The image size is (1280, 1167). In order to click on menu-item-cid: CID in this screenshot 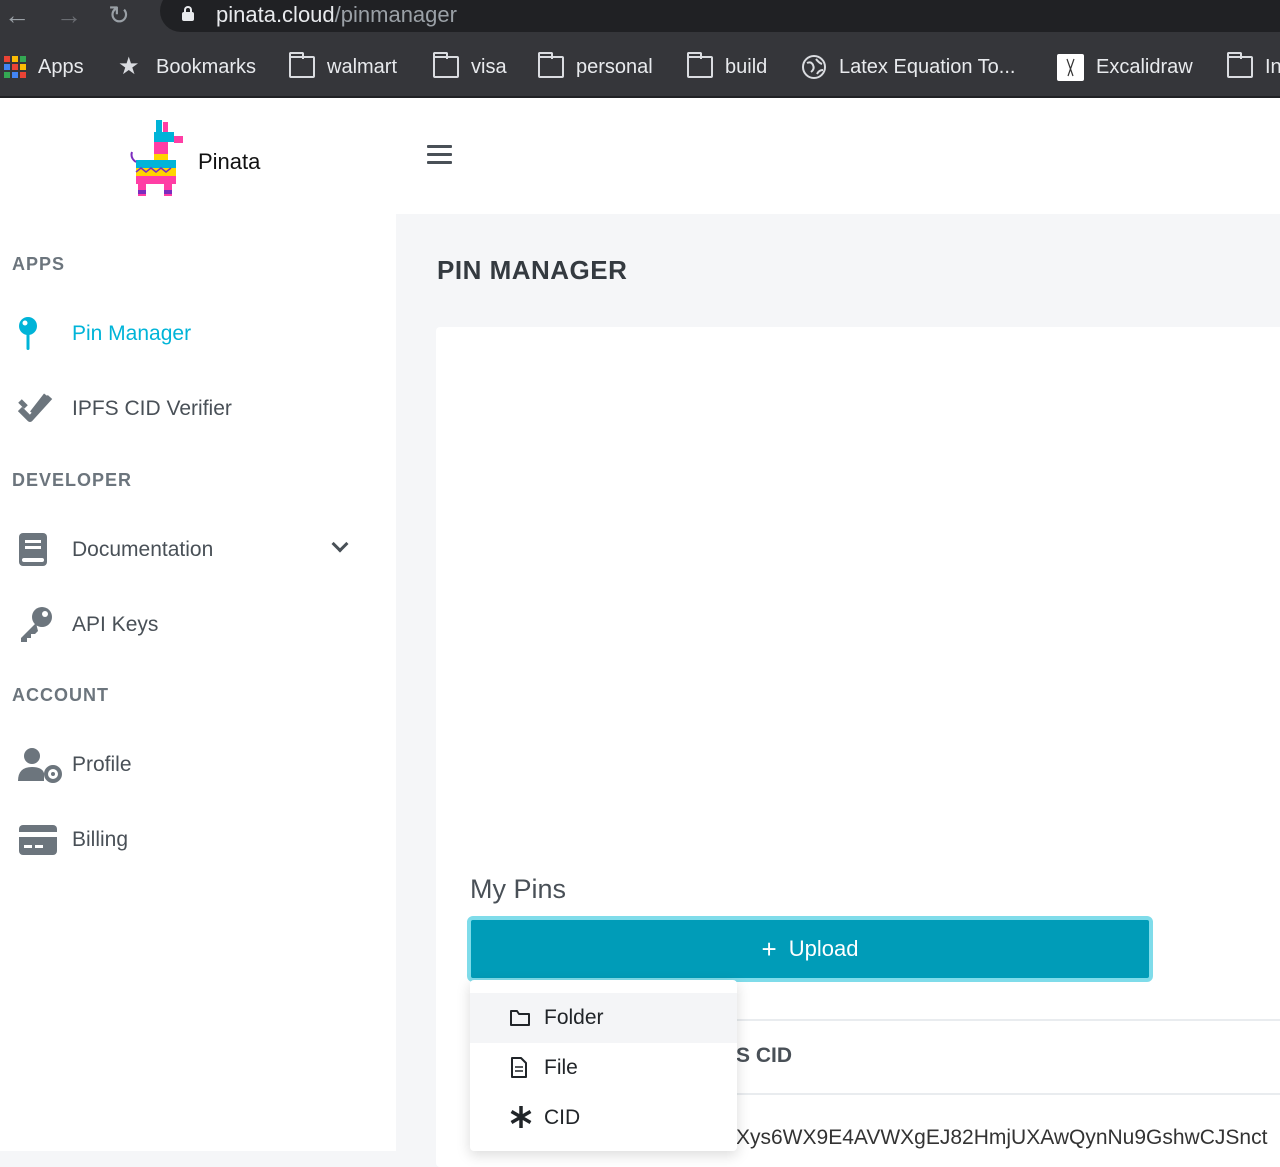, I will do `click(603, 1118)`.